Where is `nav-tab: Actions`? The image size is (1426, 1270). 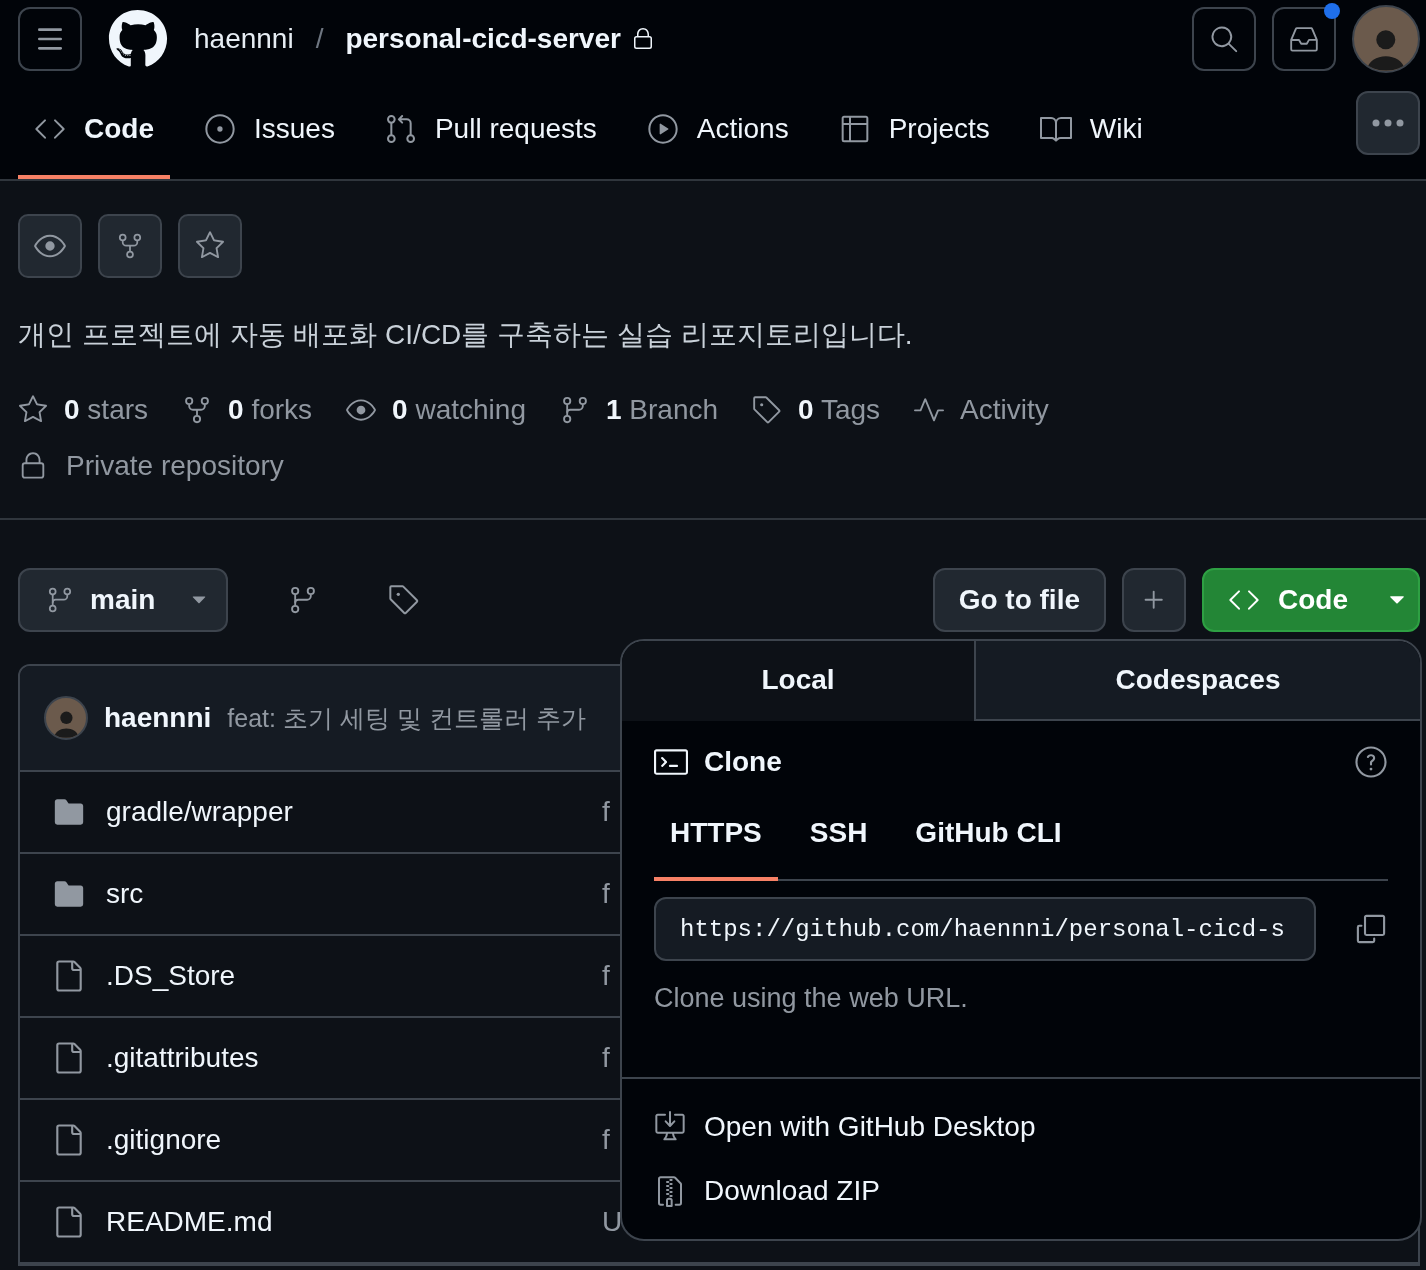
nav-tab: Actions is located at coordinates (717, 130).